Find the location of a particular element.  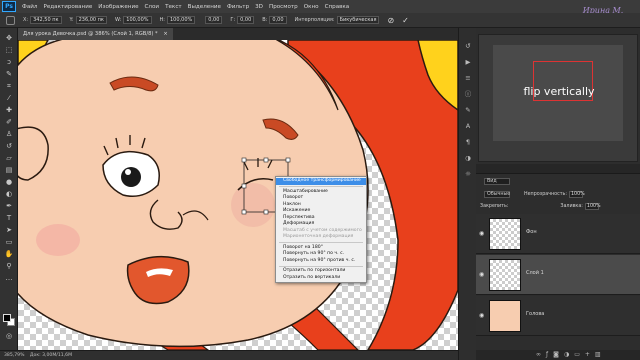

link-layers-icon: ∞ is located at coordinates (541, 354).